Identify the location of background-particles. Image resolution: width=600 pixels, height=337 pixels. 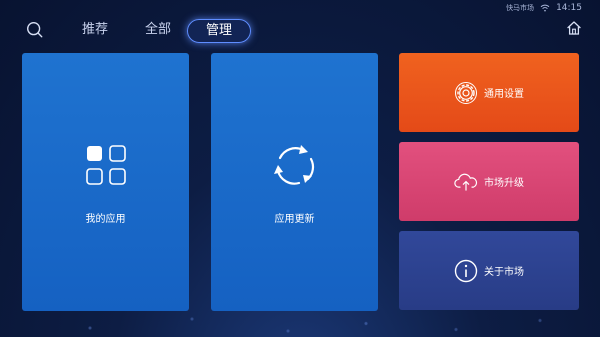
(300, 322).